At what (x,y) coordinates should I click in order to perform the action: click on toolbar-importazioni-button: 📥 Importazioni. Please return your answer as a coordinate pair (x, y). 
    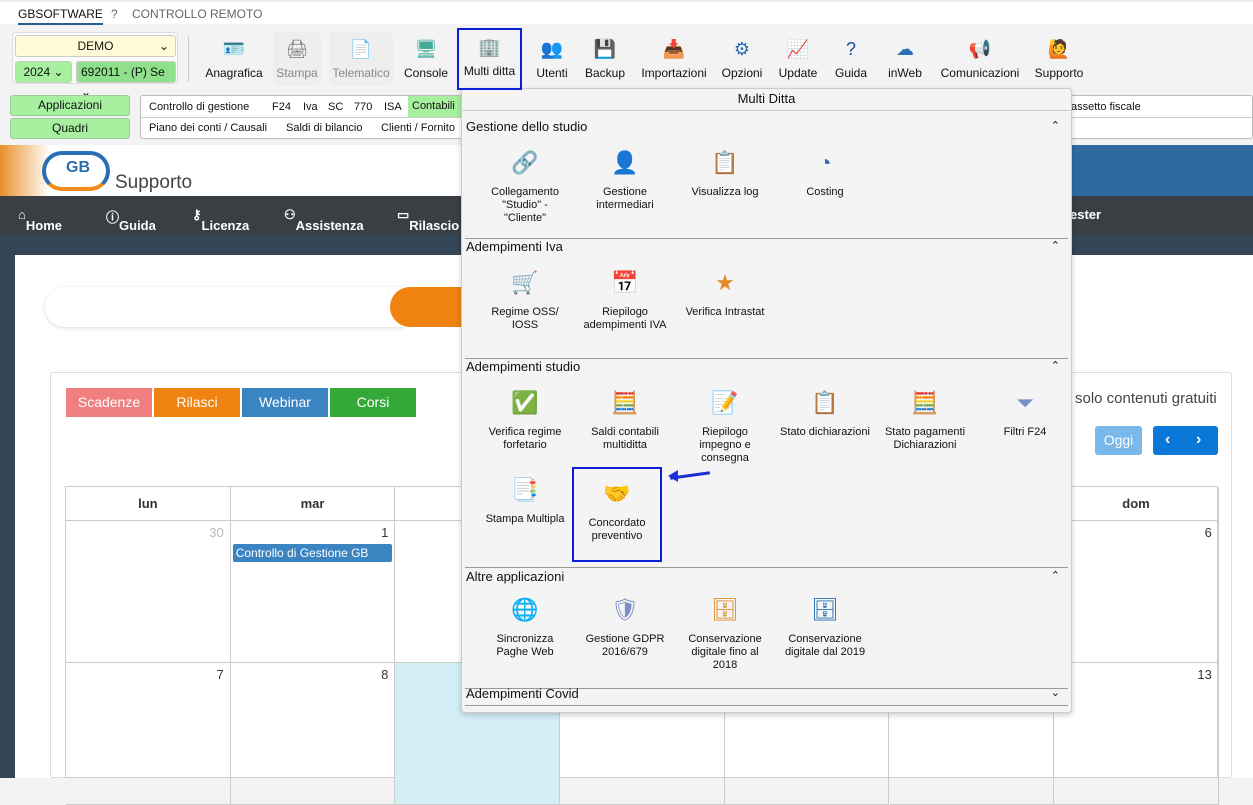
    Looking at the image, I should click on (674, 59).